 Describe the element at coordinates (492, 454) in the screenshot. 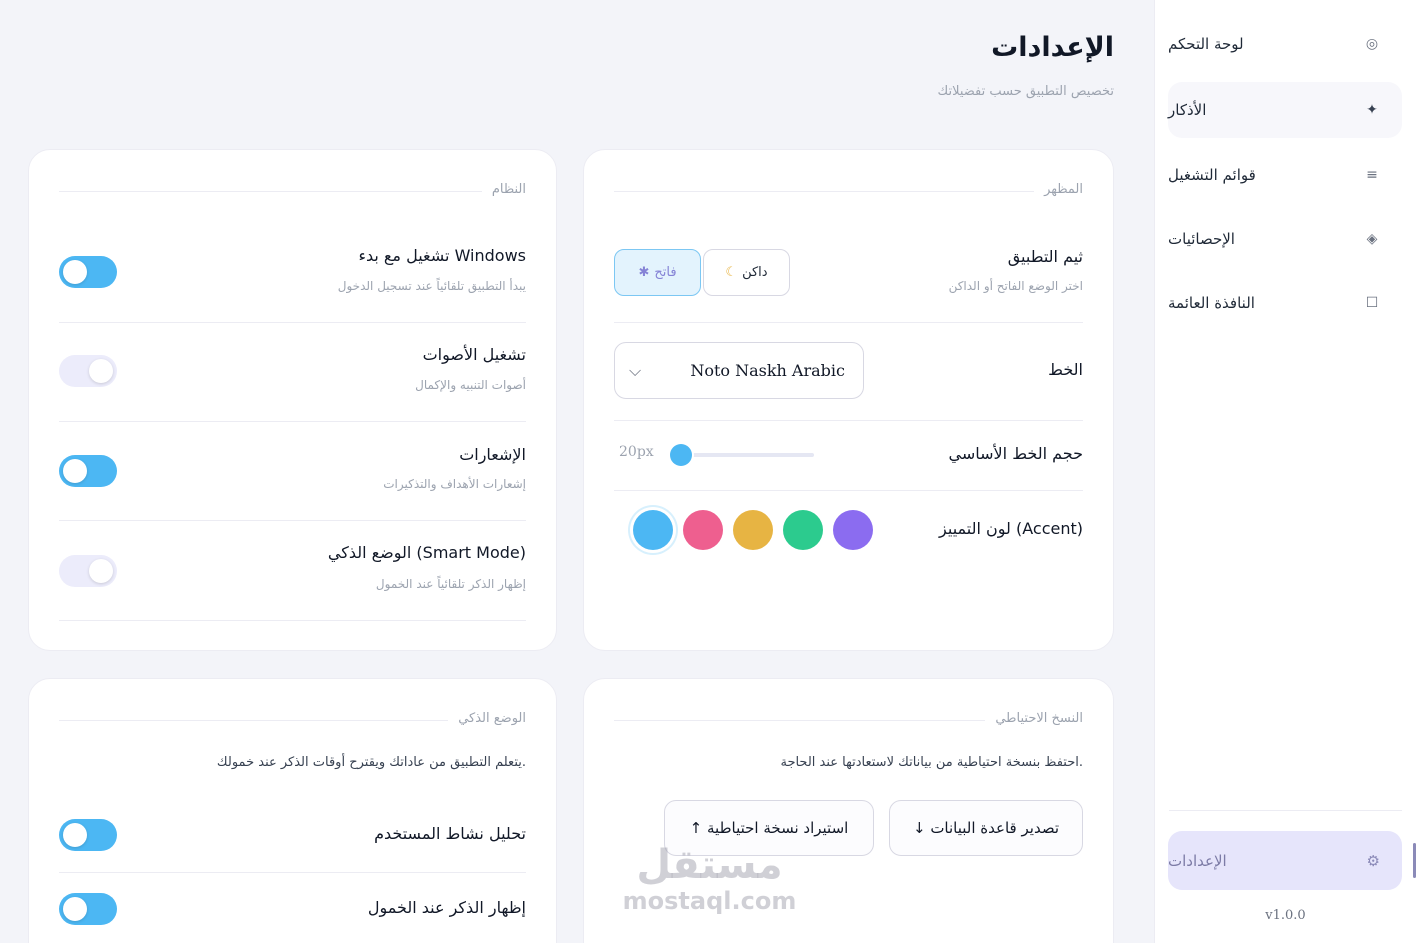

I see `notifications-label: الإشعارات` at that location.